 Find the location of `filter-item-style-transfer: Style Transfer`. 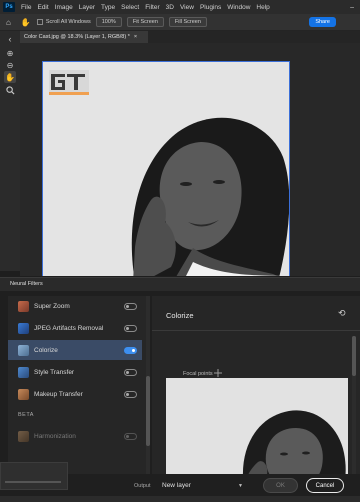

filter-item-style-transfer: Style Transfer is located at coordinates (75, 372).